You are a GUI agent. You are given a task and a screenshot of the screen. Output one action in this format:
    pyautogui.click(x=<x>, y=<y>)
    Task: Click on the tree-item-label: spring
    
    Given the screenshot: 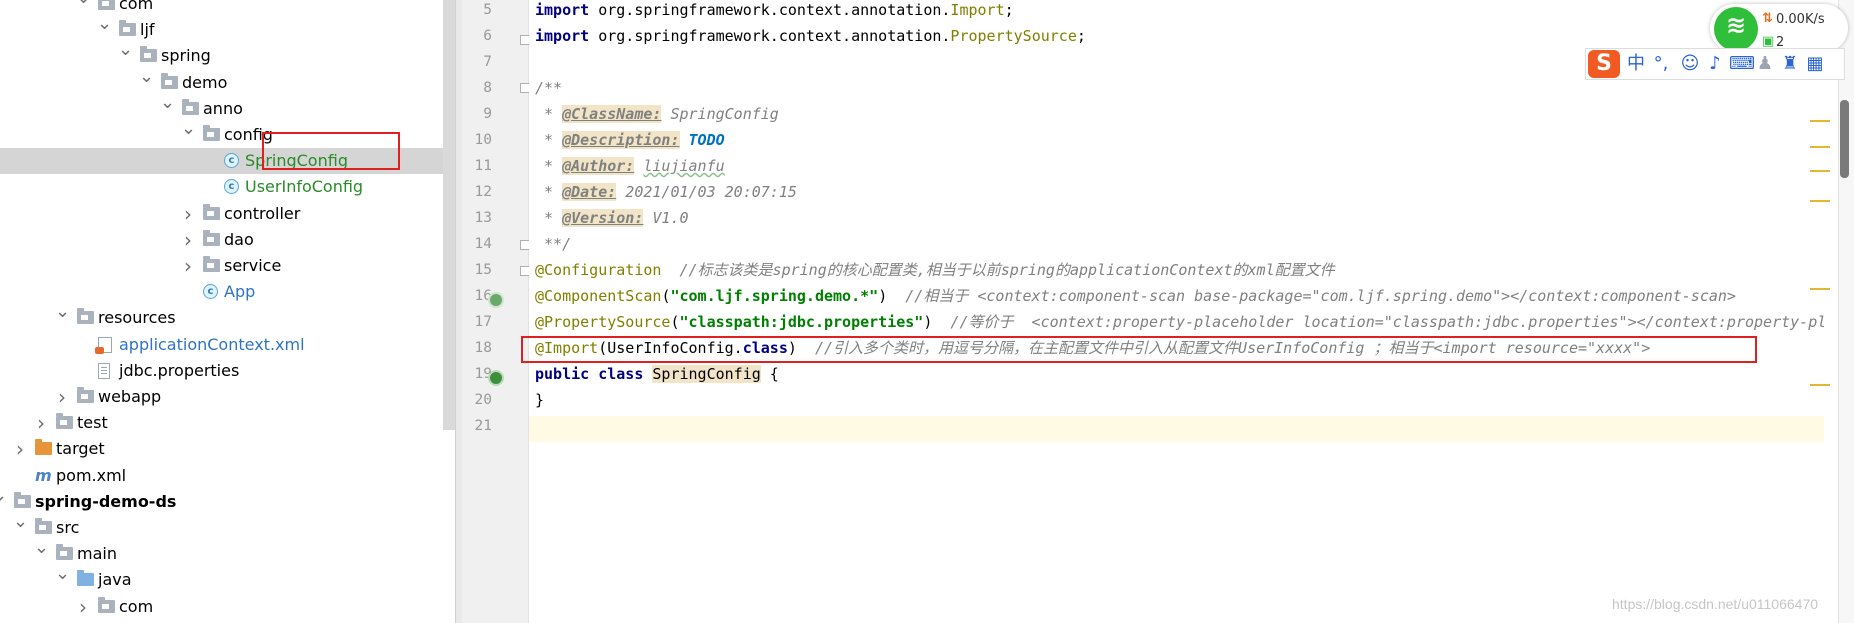 What is the action you would take?
    pyautogui.click(x=186, y=56)
    